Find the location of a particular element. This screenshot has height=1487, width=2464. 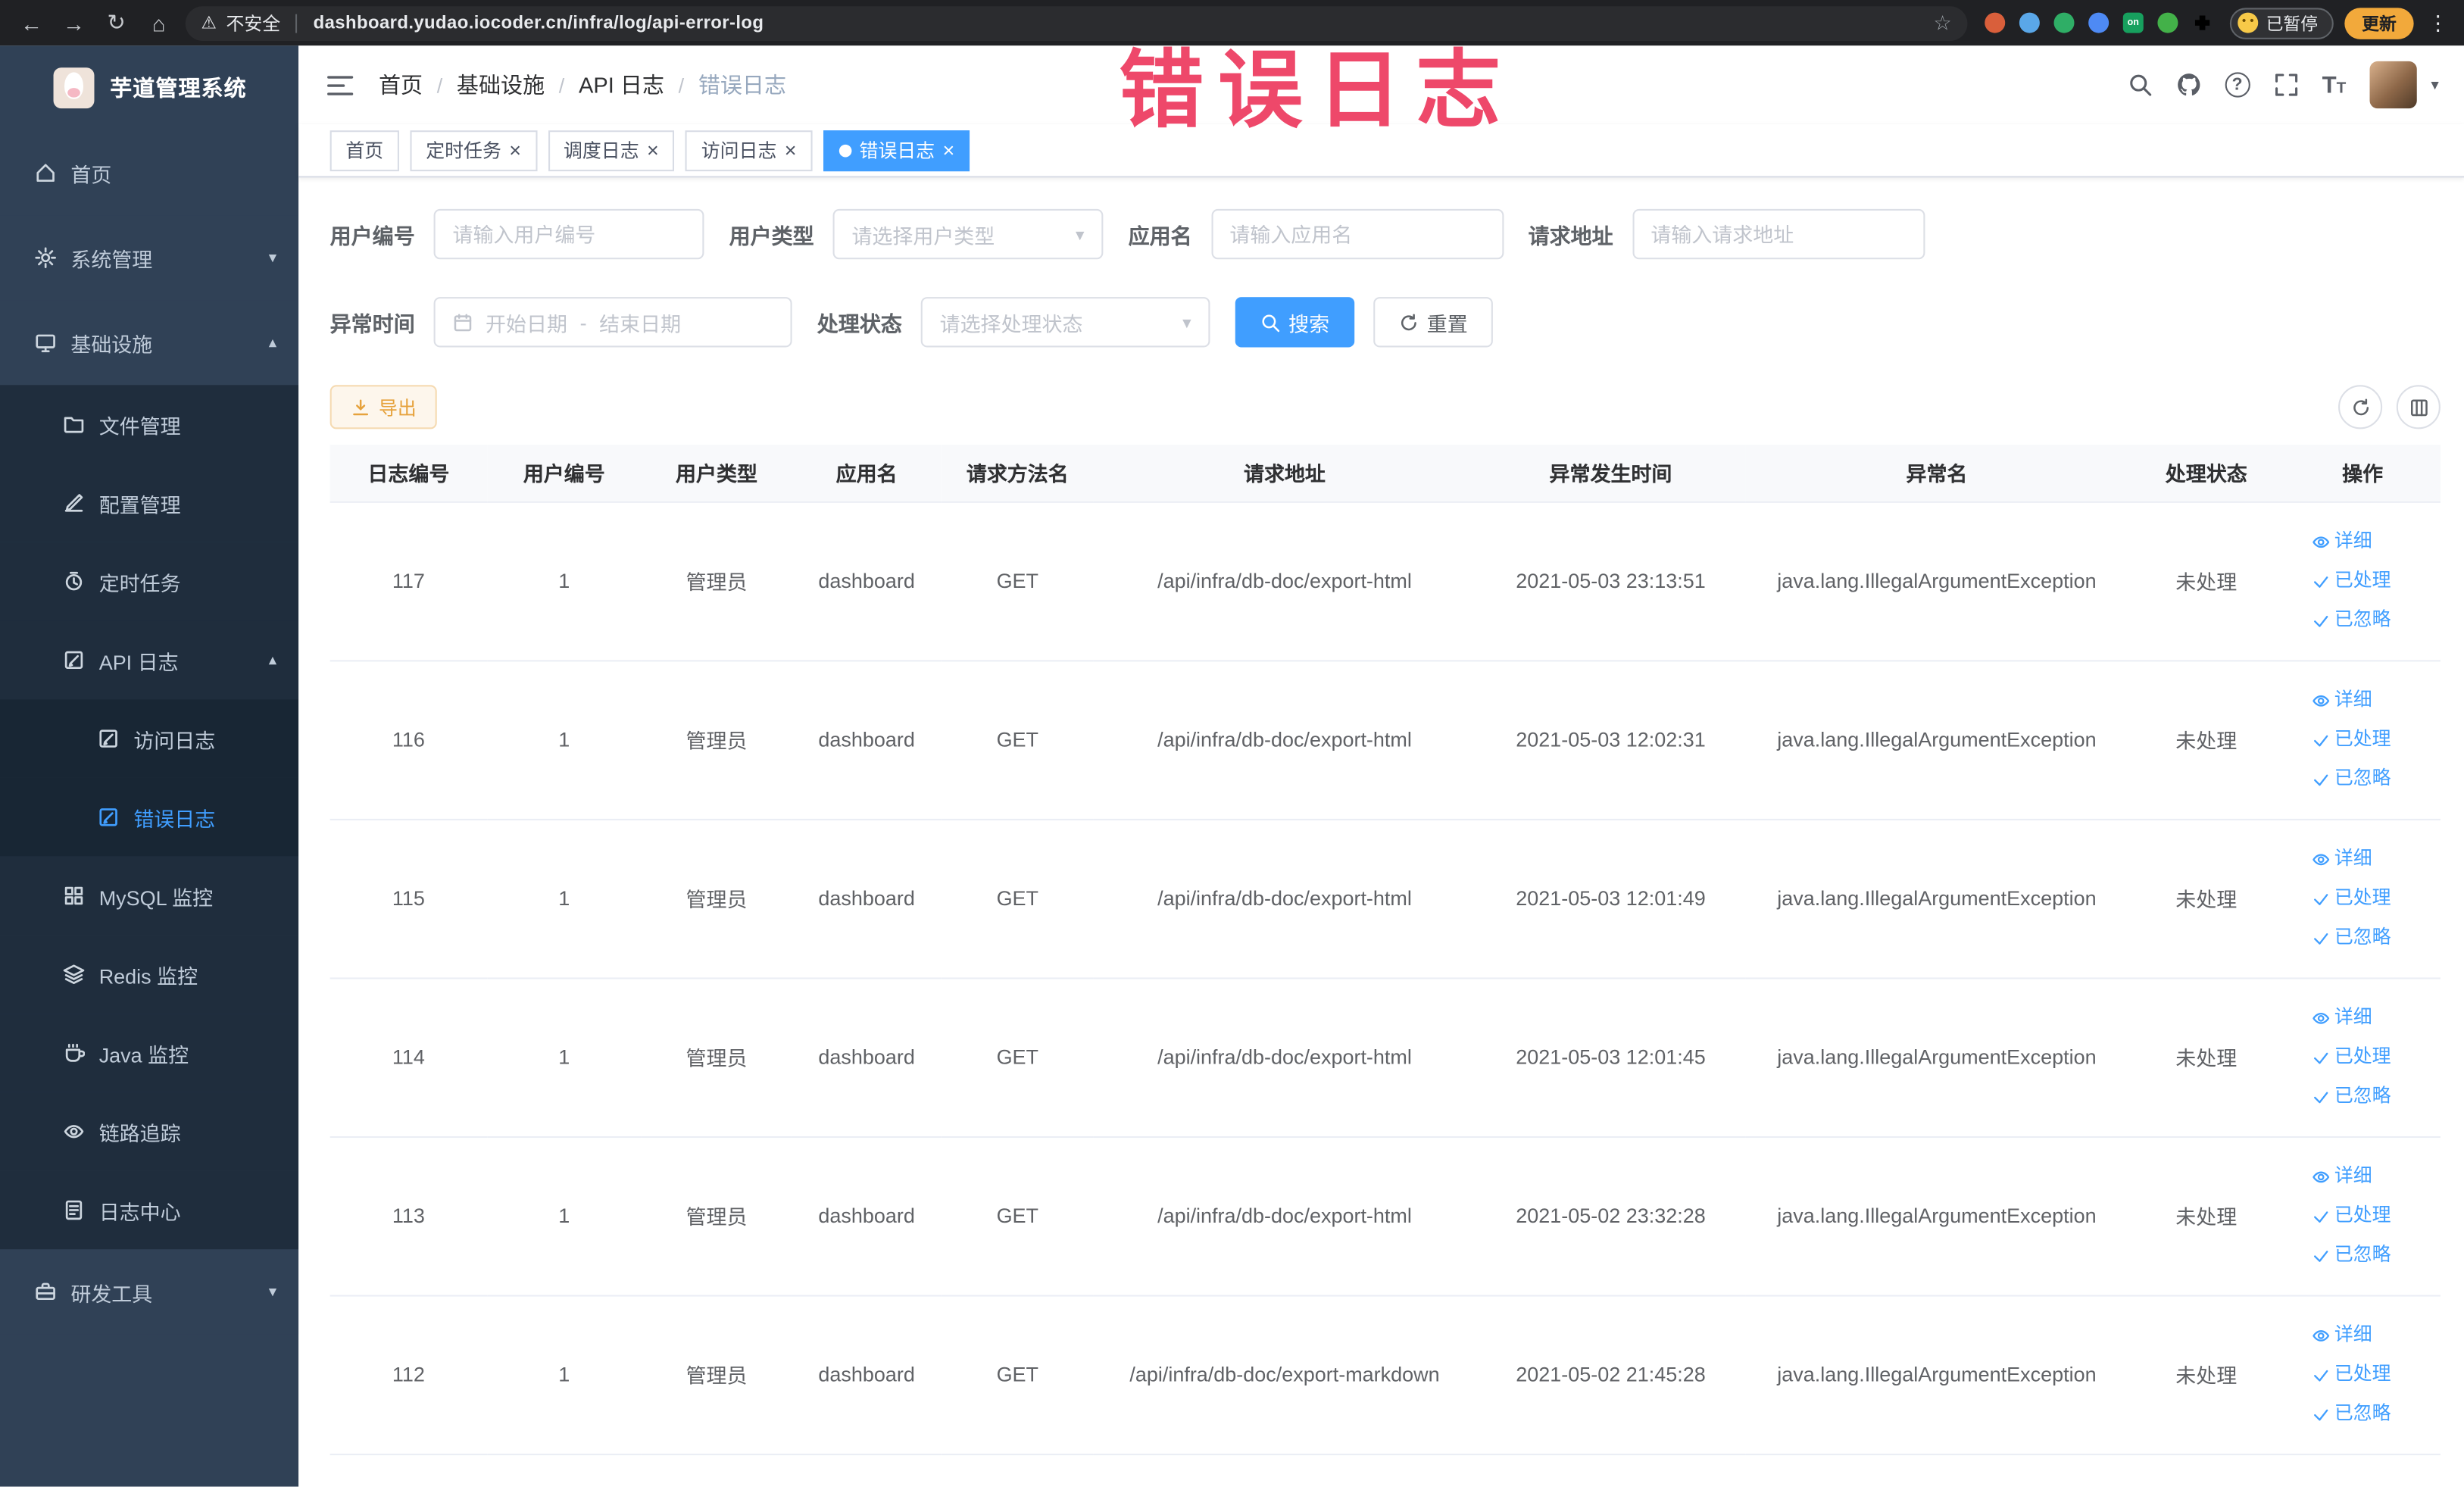

sidebar-item-infra: 基础设施 ▴ is located at coordinates (149, 343).